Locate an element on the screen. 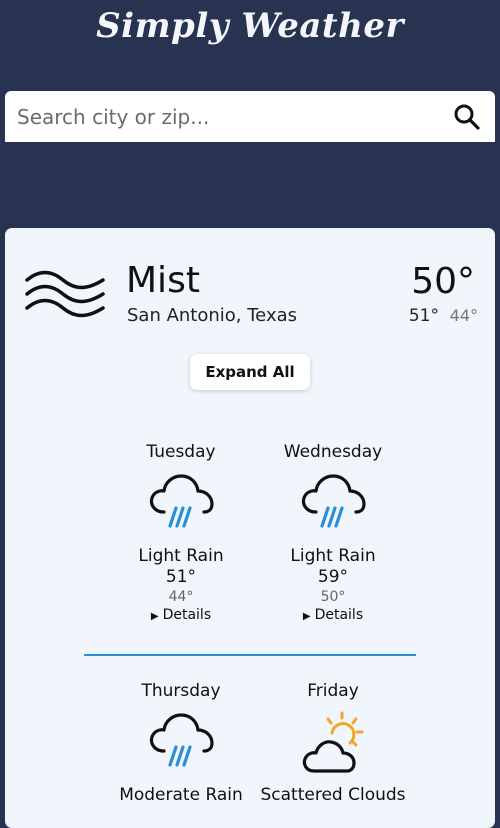  current-low: 44° is located at coordinates (463, 315).